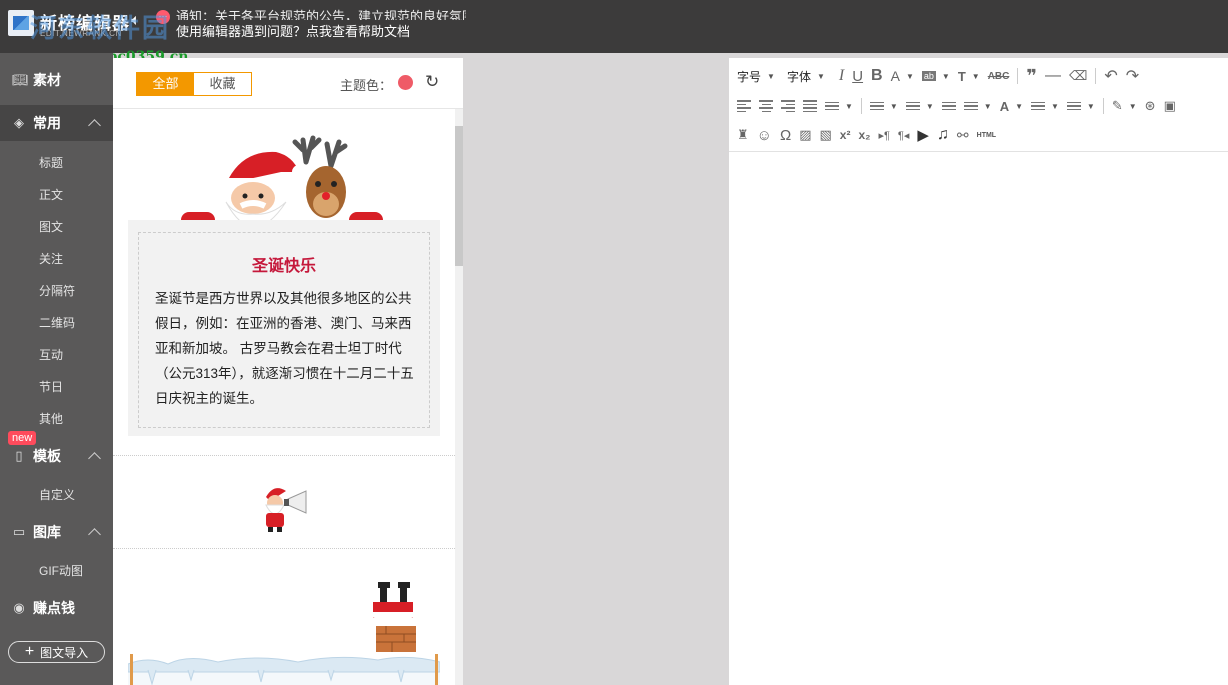 This screenshot has height=685, width=1228. Describe the element at coordinates (1080, 106) in the screenshot. I see `letter-spacing-icon: ▼` at that location.